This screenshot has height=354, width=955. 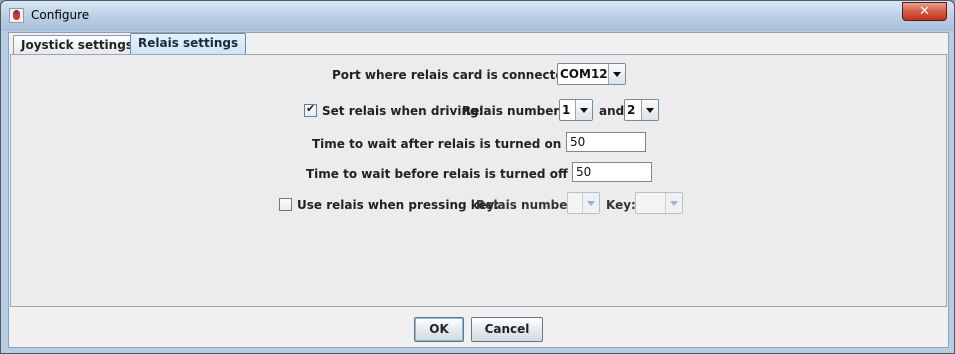 I want to click on relais-number-2-select: 2, so click(x=641, y=110).